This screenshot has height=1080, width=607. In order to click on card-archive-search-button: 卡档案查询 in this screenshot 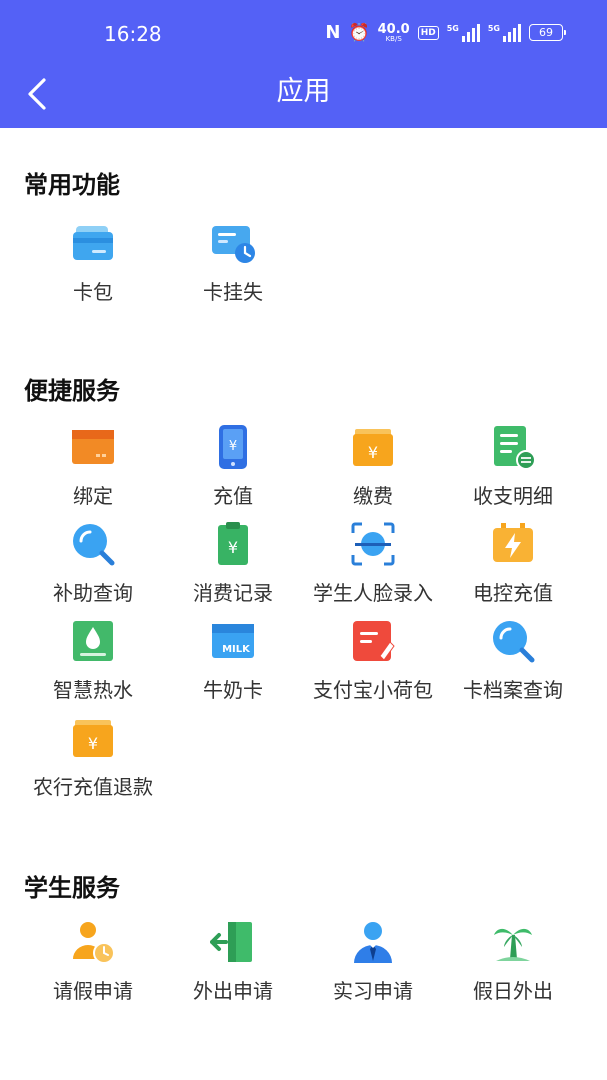, I will do `click(513, 660)`.